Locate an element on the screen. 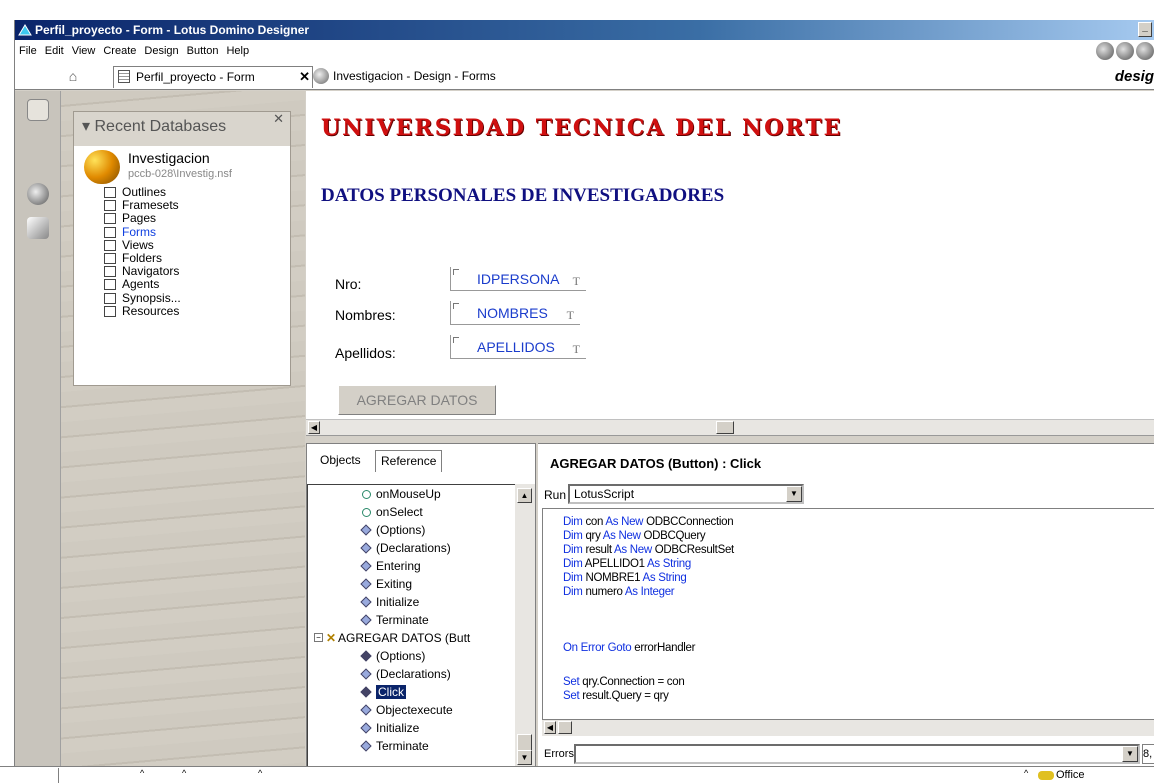  tree-item-label: Initialize is located at coordinates (398, 602).